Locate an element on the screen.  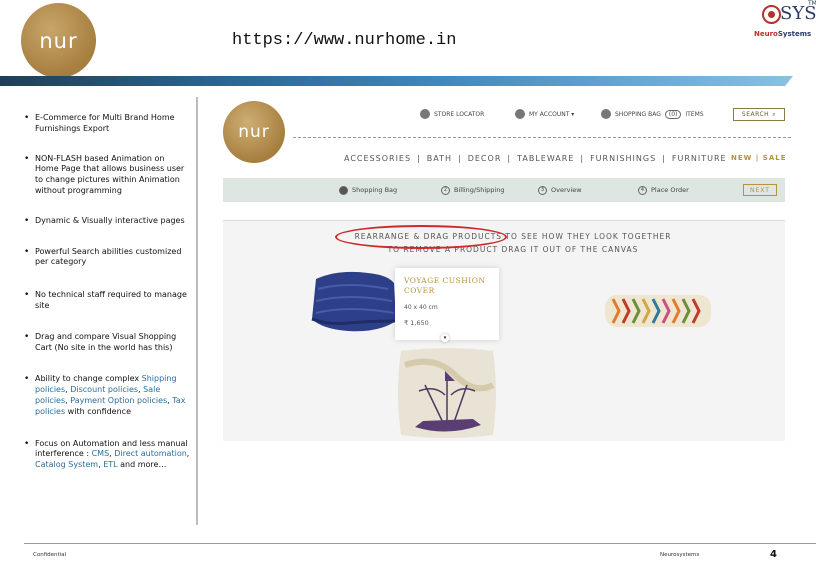
step-overview: 3 Overview is located at coordinates (560, 190).